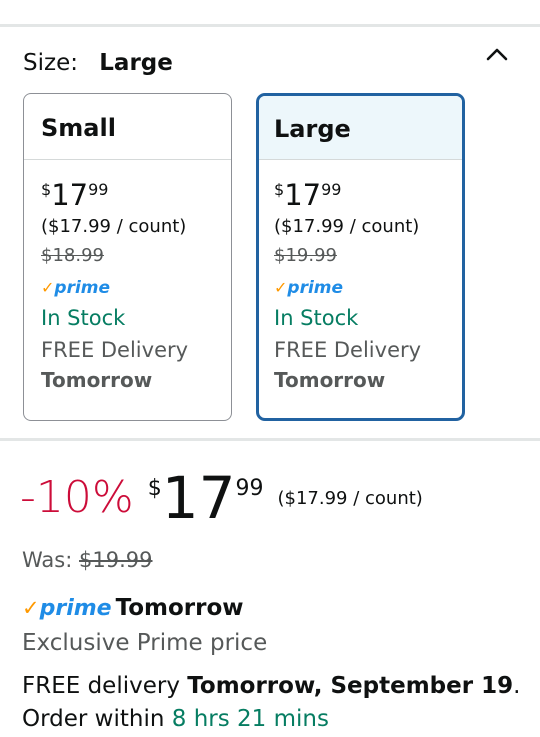  What do you see at coordinates (50, 63) in the screenshot?
I see `size-label: Size:` at bounding box center [50, 63].